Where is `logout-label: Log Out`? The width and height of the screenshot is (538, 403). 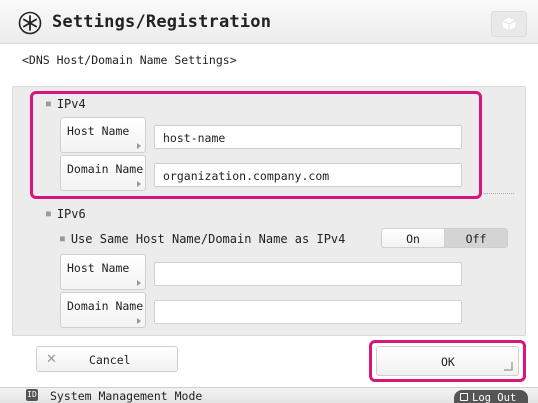
logout-label: Log Out is located at coordinates (494, 397).